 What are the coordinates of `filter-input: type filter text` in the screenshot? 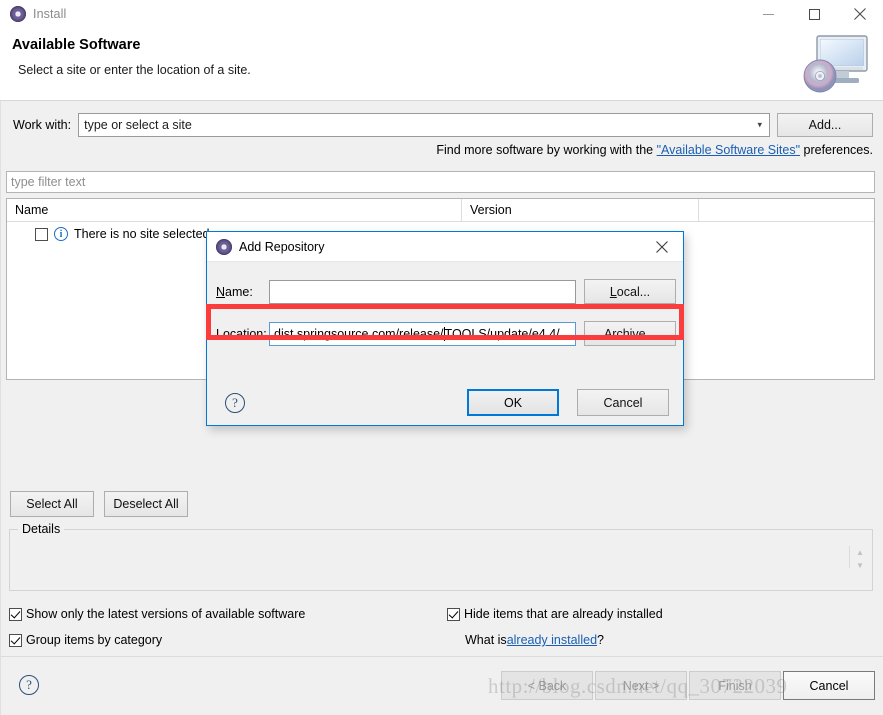 It's located at (440, 182).